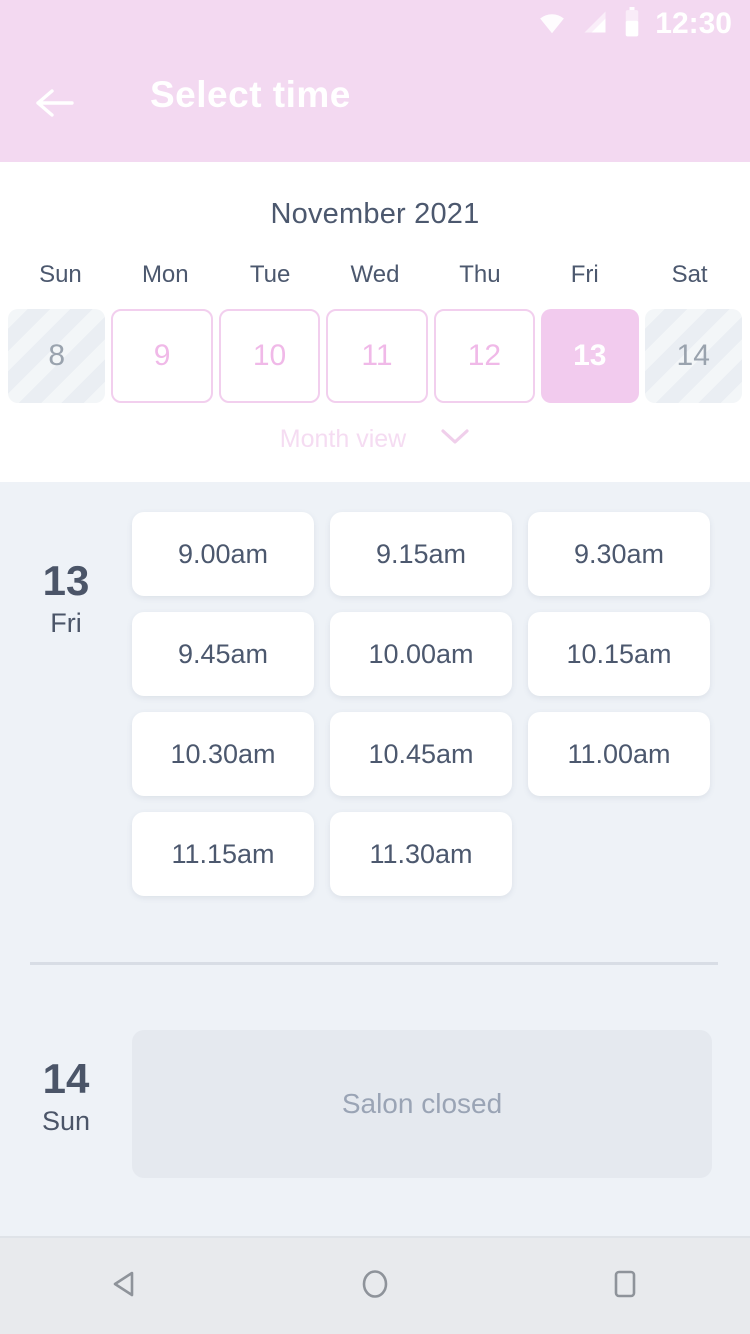 Image resolution: width=750 pixels, height=1334 pixels. I want to click on calendar-day-12: 12, so click(484, 356).